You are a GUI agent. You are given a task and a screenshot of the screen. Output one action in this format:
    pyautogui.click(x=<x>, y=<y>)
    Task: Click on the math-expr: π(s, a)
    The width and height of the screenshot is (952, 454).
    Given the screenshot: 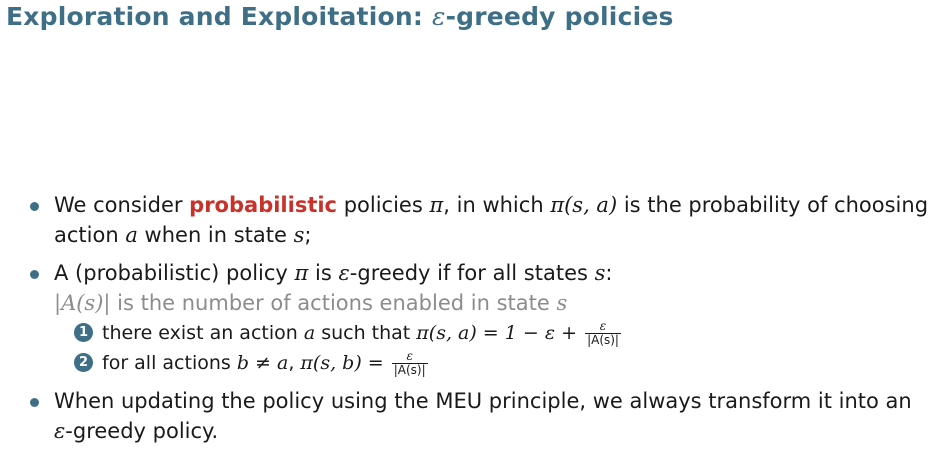 What is the action you would take?
    pyautogui.click(x=584, y=205)
    